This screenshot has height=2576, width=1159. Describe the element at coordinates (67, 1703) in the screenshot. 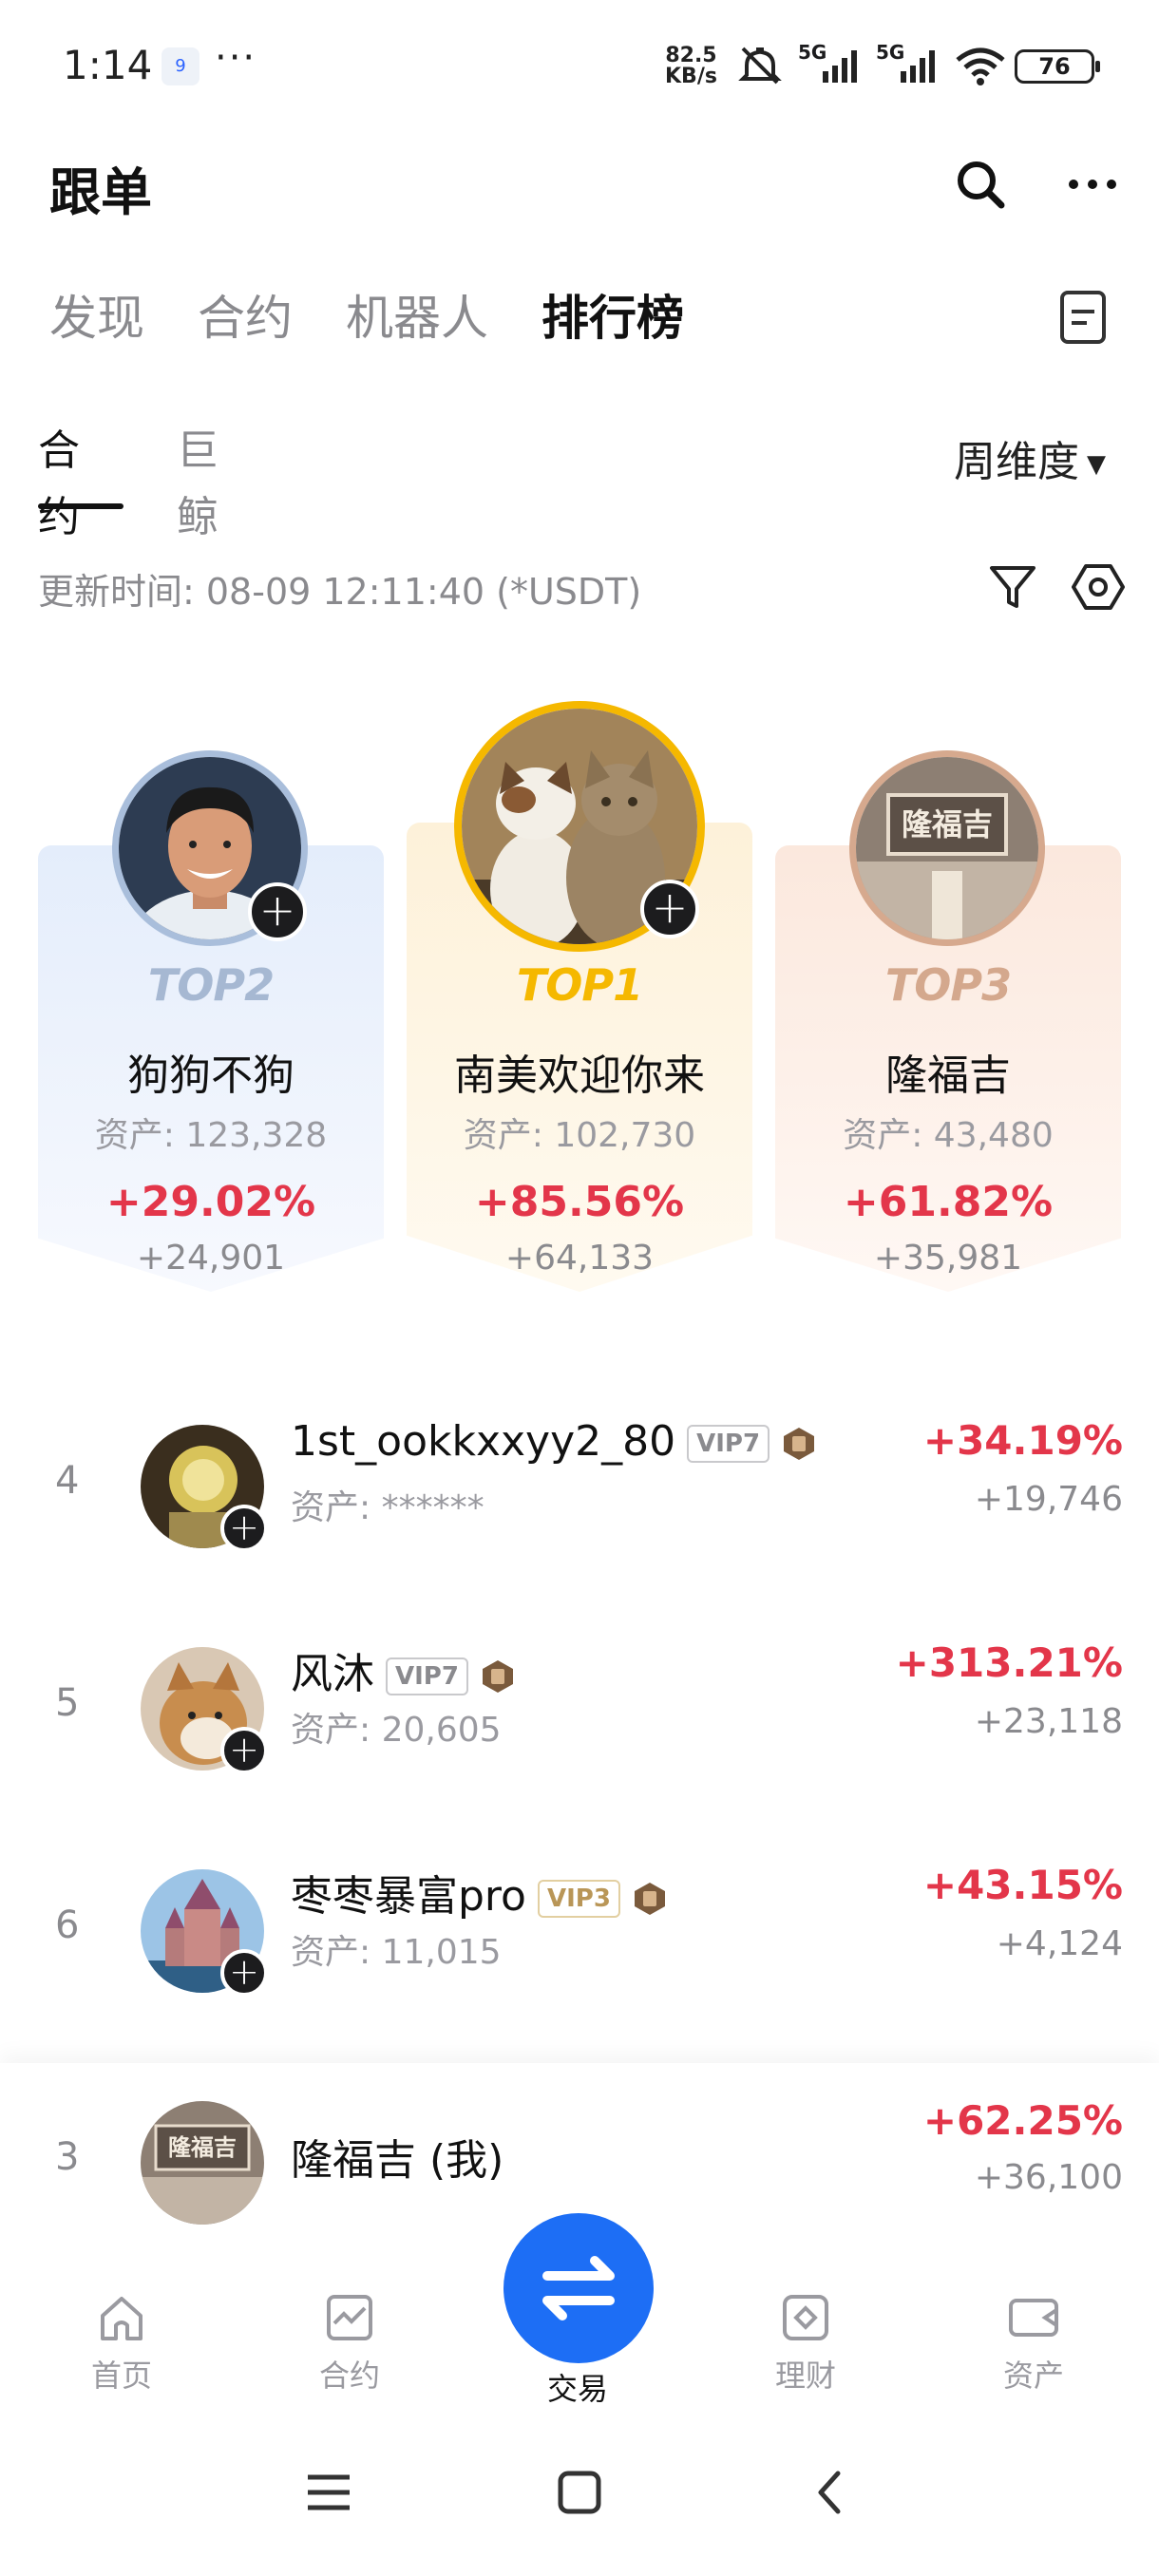

I see `row-rank: 5` at that location.